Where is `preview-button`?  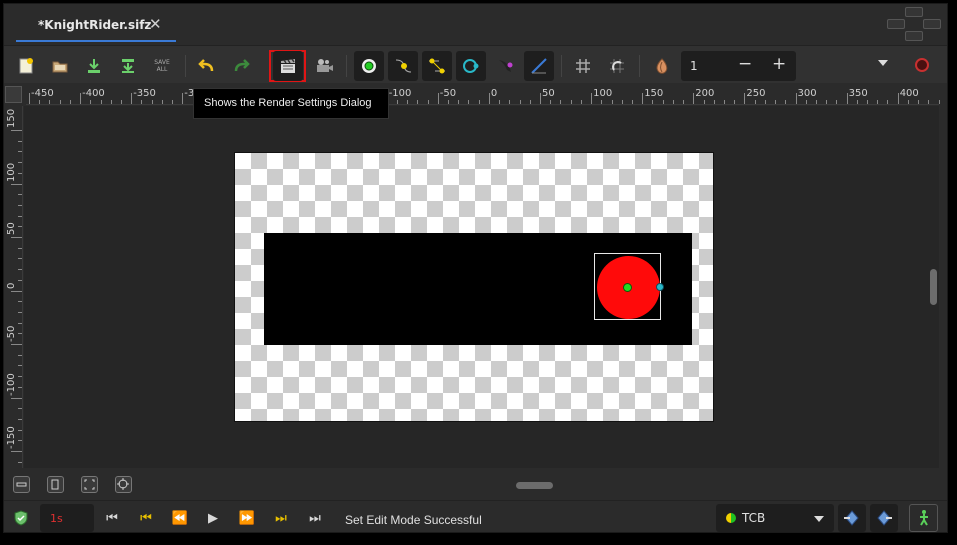
preview-button is located at coordinates (324, 66).